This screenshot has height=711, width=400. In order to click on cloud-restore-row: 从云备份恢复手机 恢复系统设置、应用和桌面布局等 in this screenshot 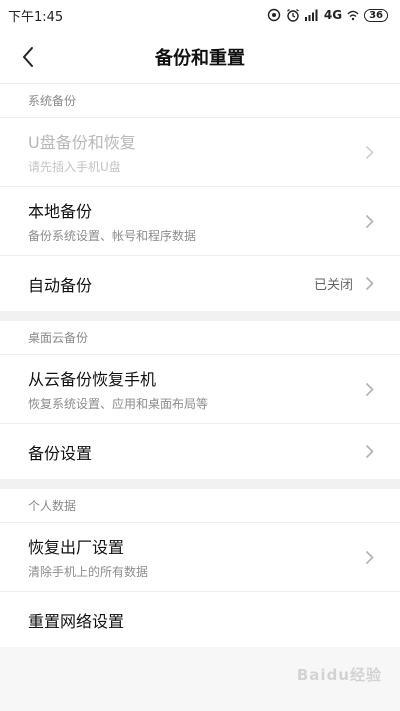, I will do `click(200, 389)`.